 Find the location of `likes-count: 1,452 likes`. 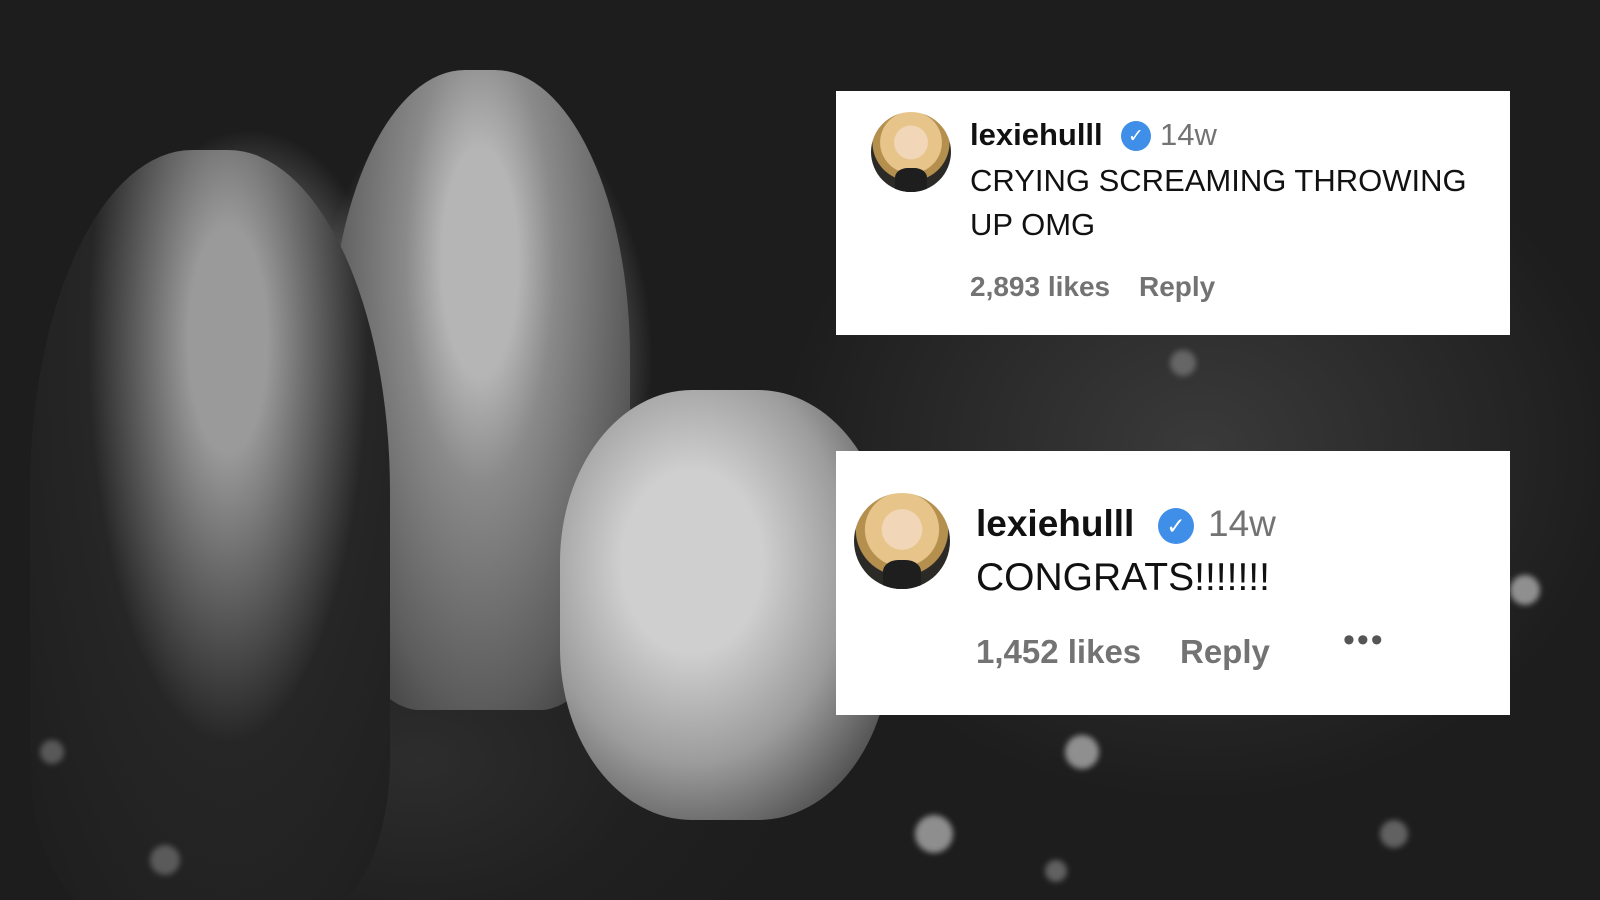

likes-count: 1,452 likes is located at coordinates (1058, 652).